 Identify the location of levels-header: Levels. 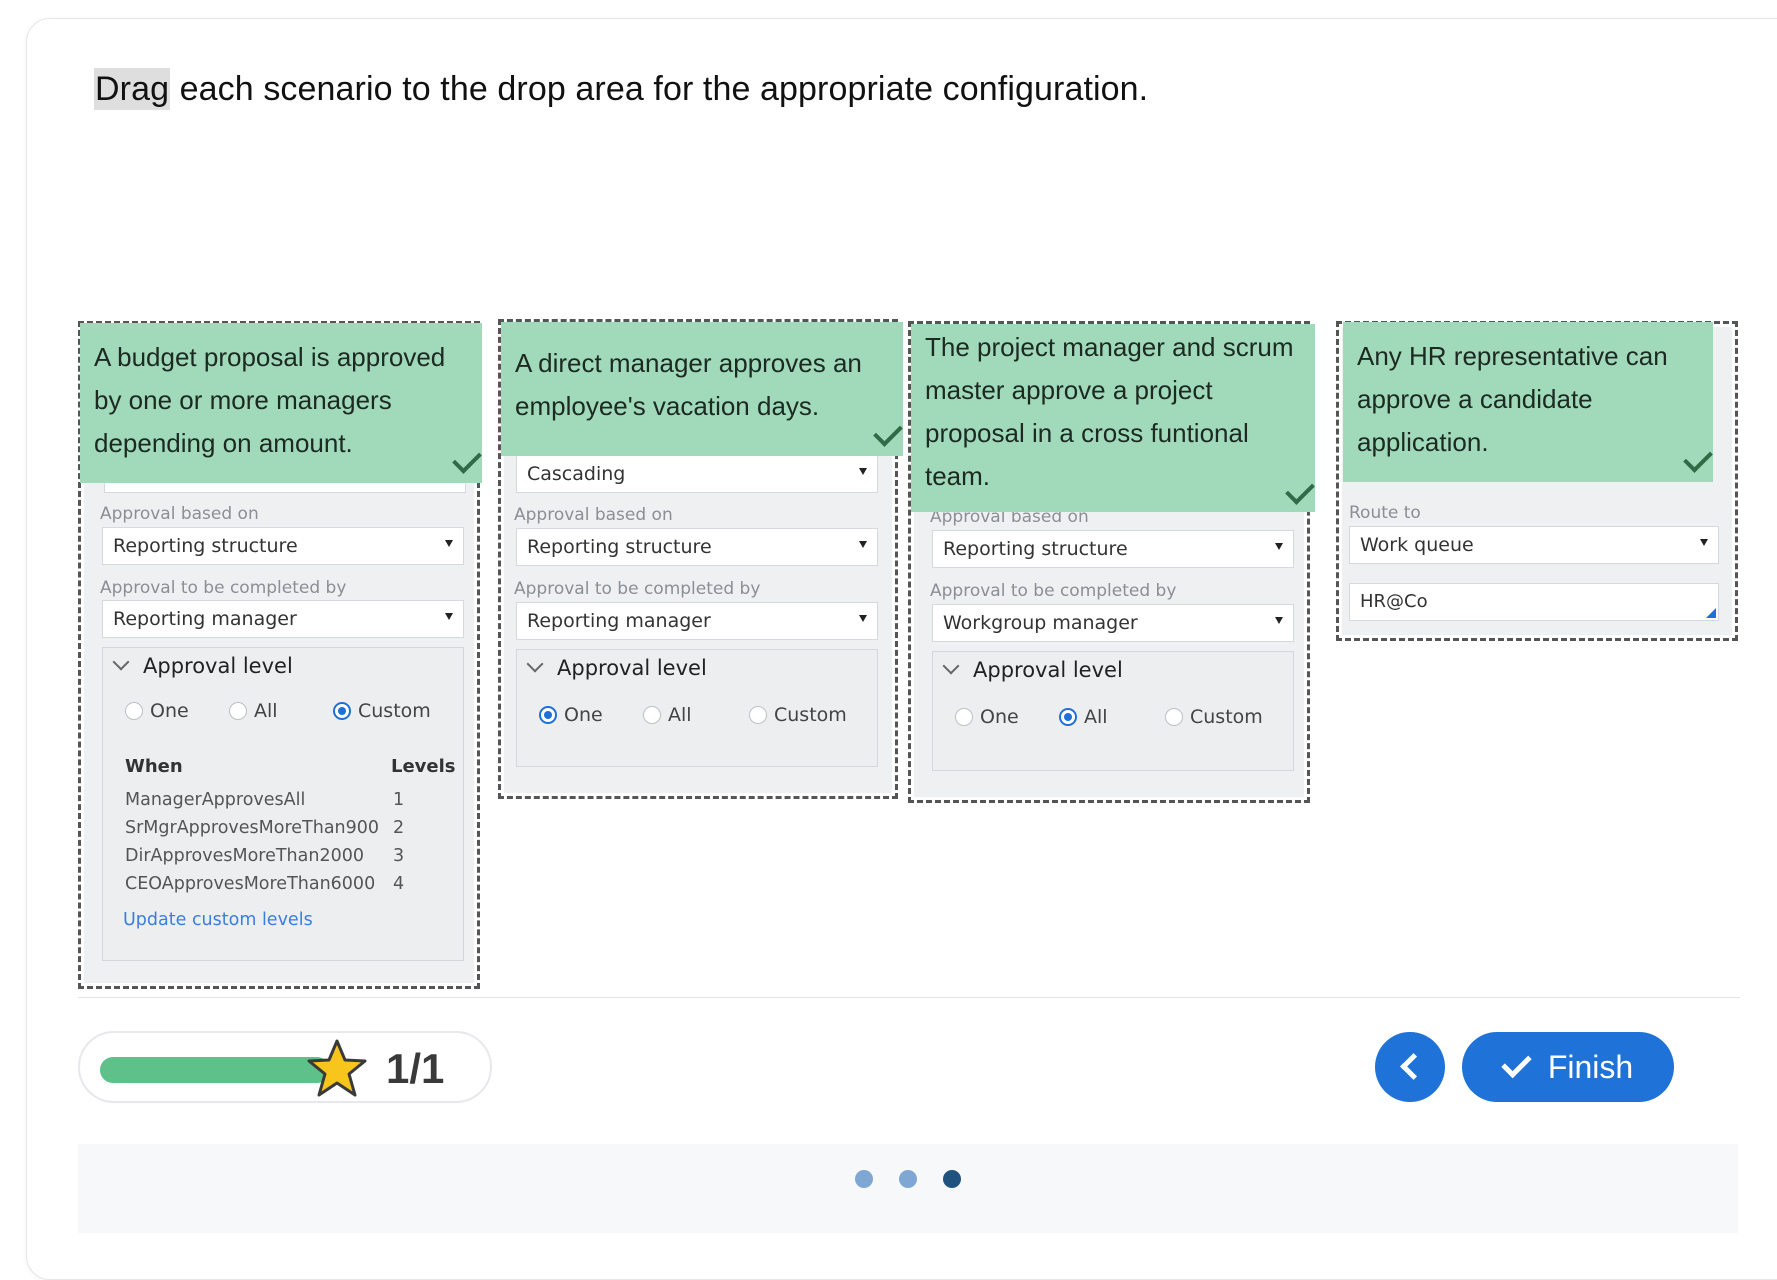
(423, 766).